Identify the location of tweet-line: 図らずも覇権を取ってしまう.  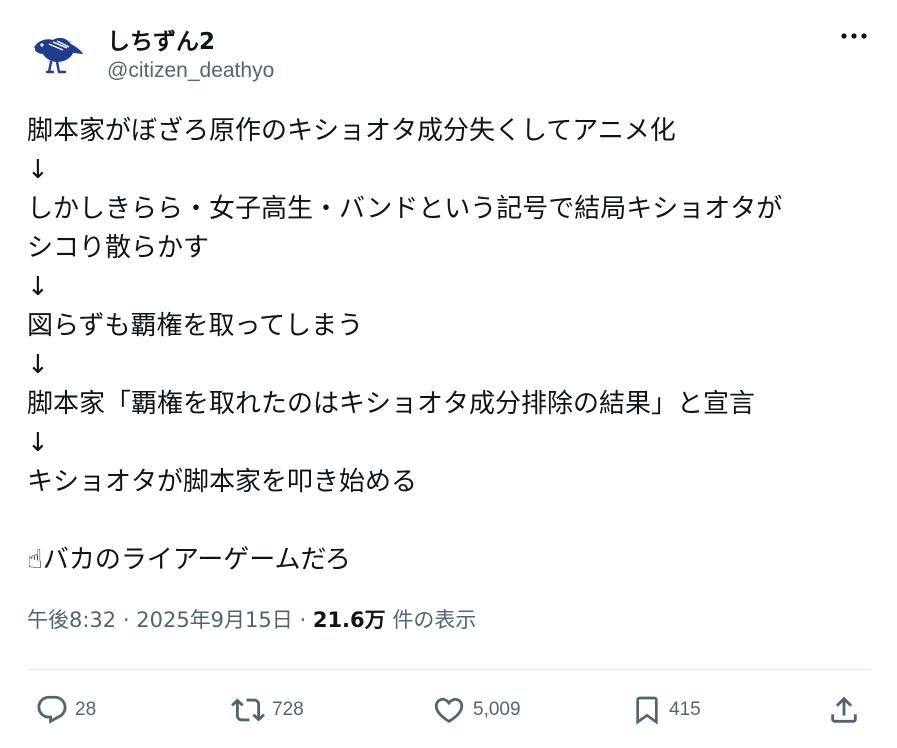
(195, 326).